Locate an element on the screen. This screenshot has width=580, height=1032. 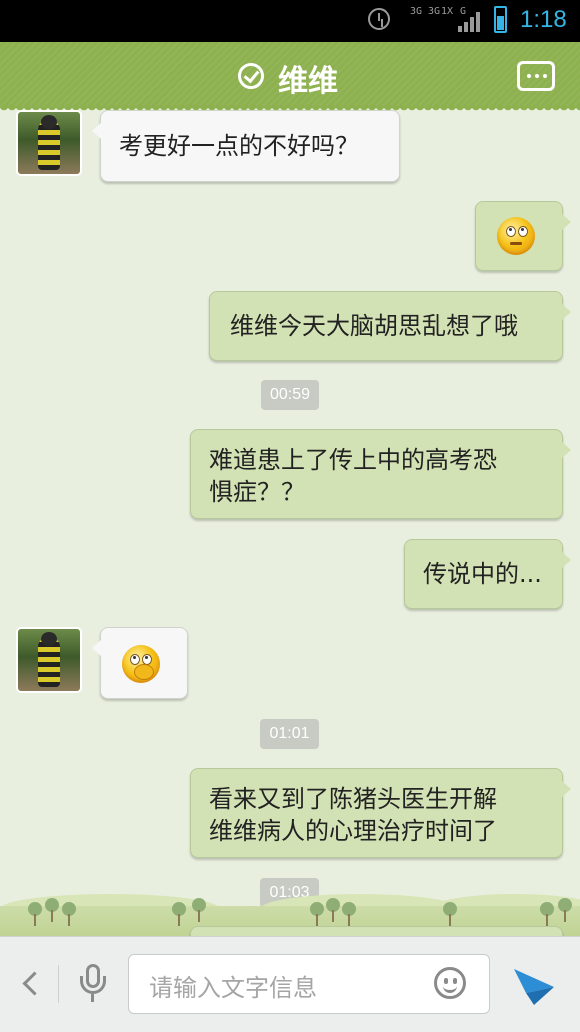
timestamp: 00:59 is located at coordinates (290, 395).